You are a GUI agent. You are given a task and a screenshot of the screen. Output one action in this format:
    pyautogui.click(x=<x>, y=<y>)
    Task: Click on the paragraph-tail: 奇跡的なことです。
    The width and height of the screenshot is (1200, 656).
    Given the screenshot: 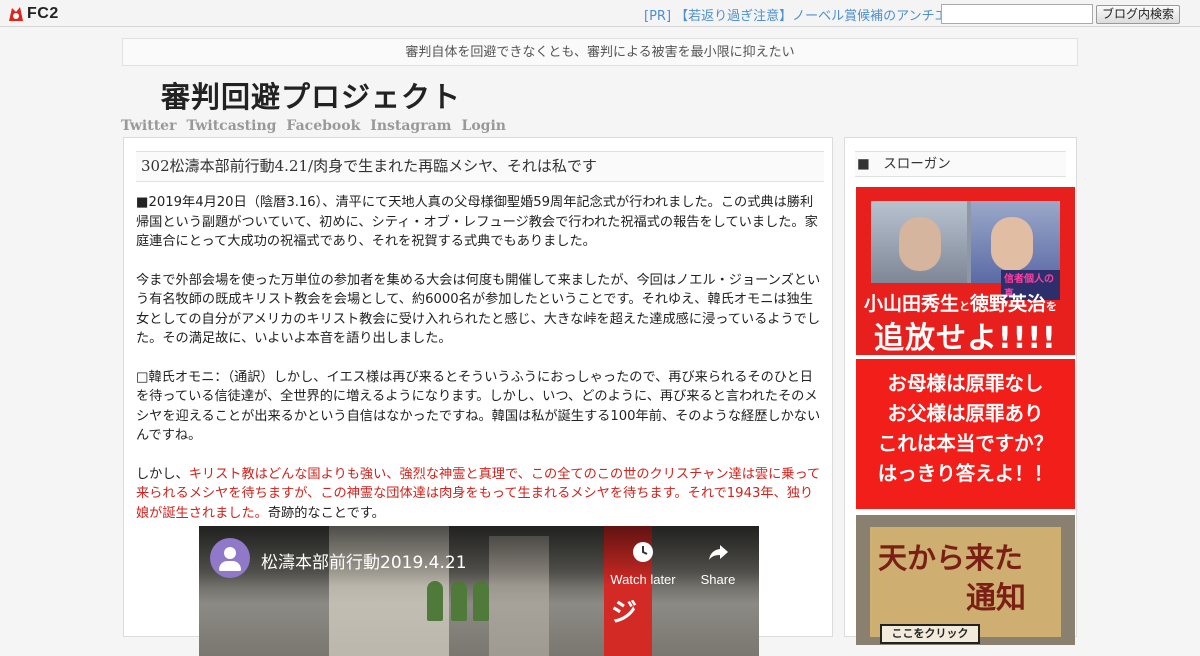 What is the action you would take?
    pyautogui.click(x=326, y=513)
    